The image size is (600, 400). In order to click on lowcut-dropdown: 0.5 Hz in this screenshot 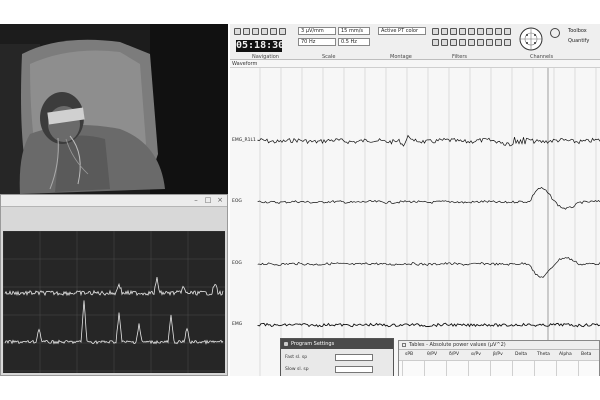, I will do `click(354, 42)`.